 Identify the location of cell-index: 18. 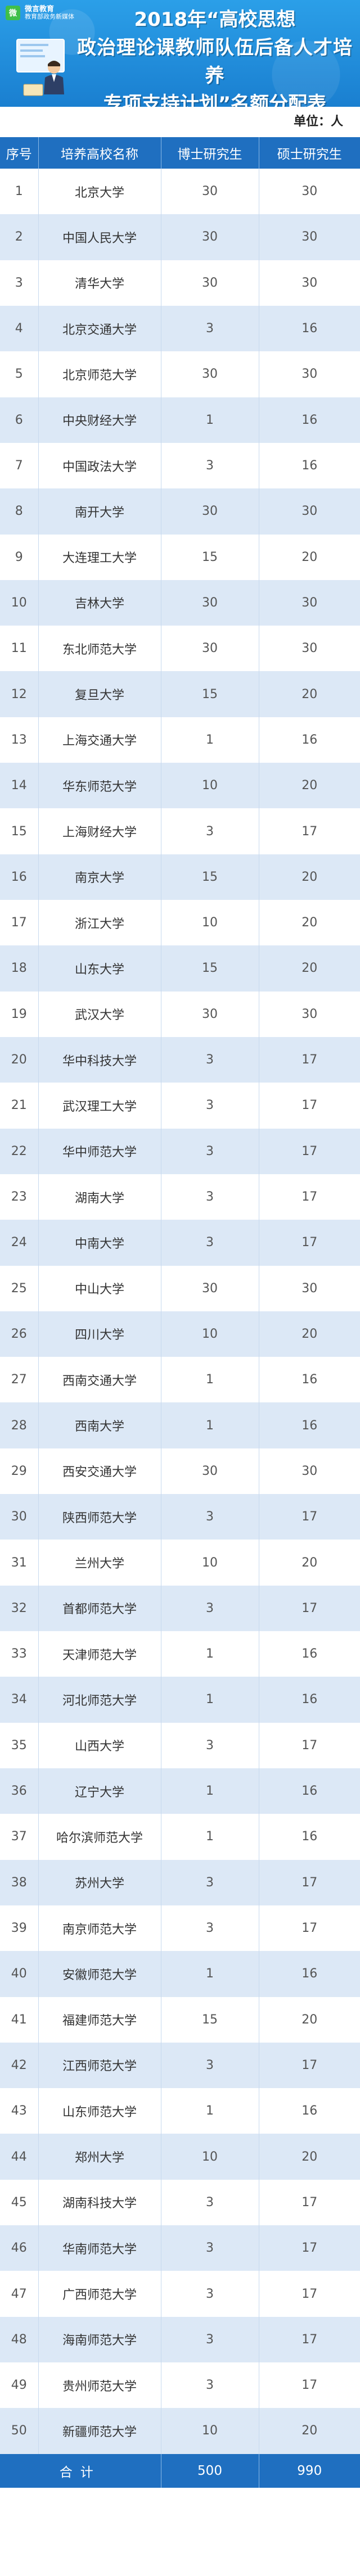
(19, 969).